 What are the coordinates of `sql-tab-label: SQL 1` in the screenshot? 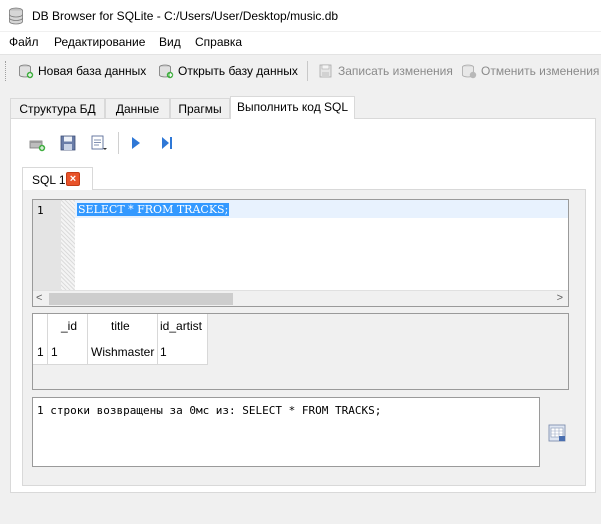 It's located at (49, 180).